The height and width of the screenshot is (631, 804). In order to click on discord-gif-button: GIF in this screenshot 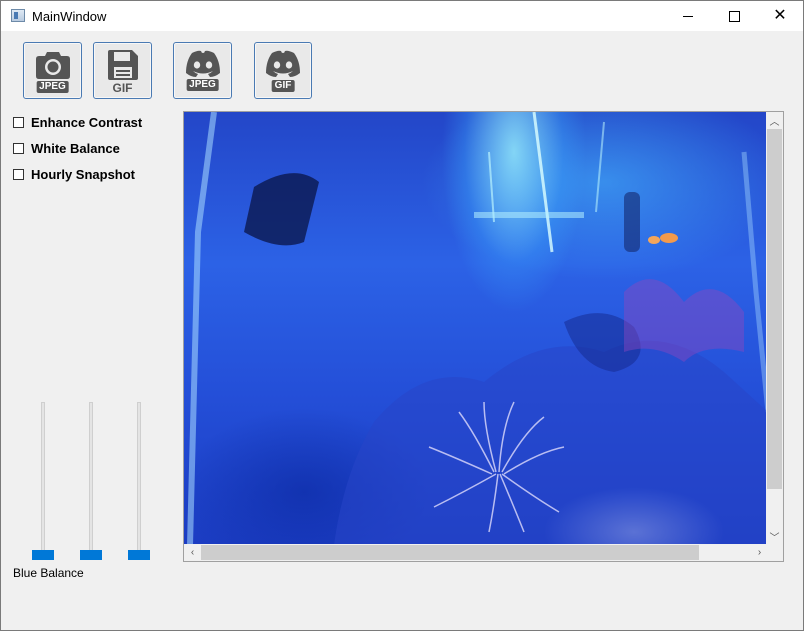, I will do `click(283, 70)`.